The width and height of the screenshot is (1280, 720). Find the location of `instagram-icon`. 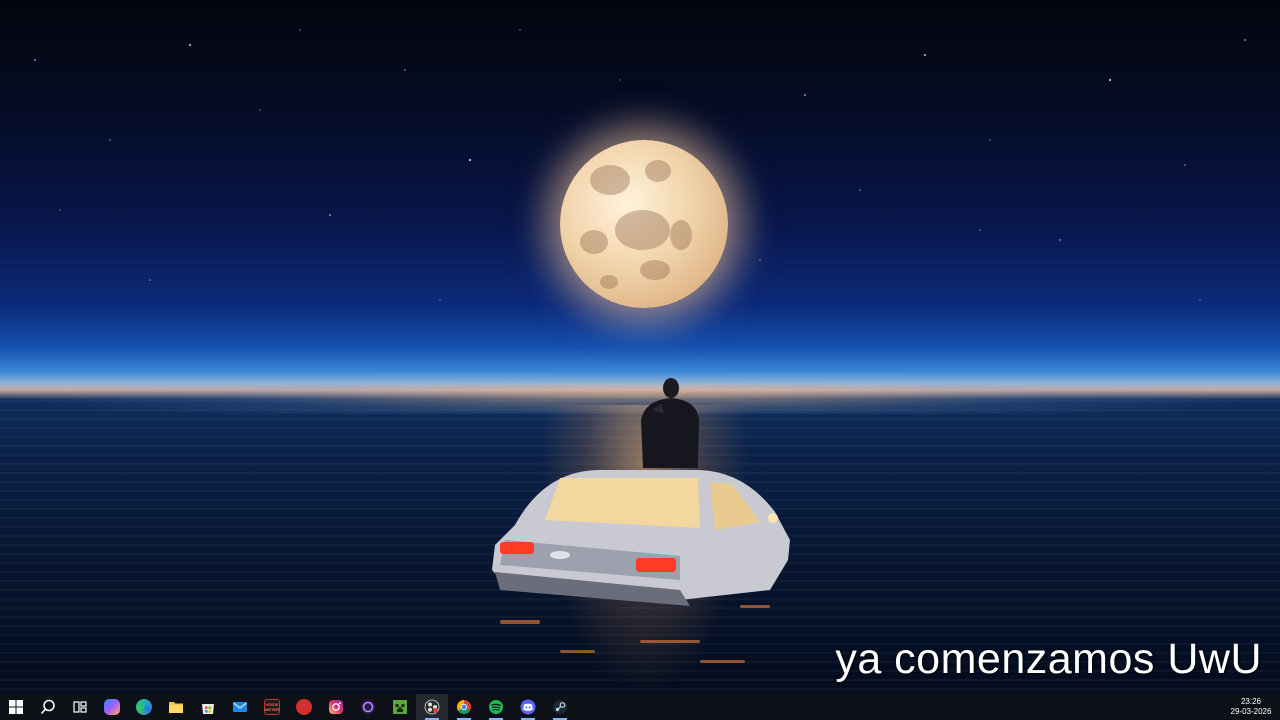

instagram-icon is located at coordinates (336, 707).